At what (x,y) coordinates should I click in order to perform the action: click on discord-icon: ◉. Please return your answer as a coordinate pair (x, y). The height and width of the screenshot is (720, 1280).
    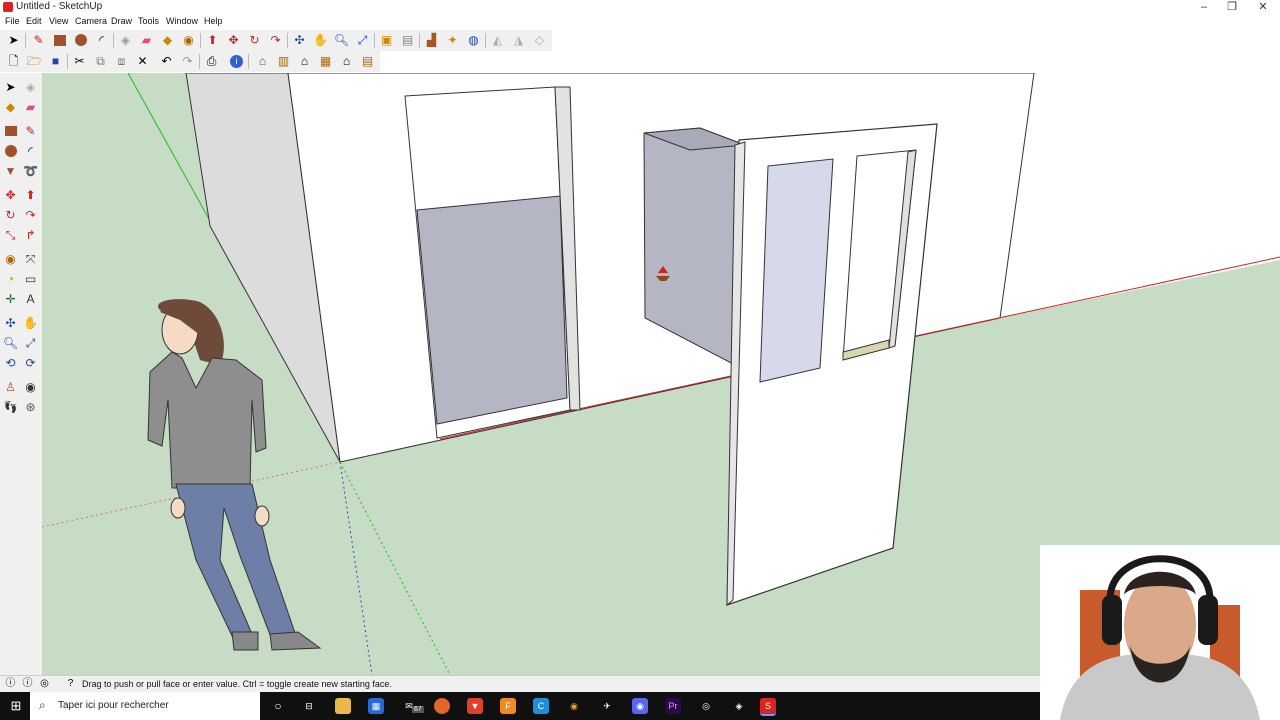
    Looking at the image, I should click on (640, 706).